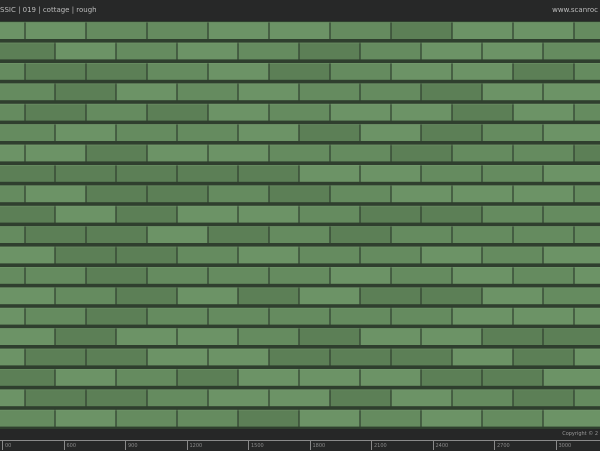 The height and width of the screenshot is (451, 600). Describe the element at coordinates (380, 446) in the screenshot. I see `ruler-label: 2100` at that location.